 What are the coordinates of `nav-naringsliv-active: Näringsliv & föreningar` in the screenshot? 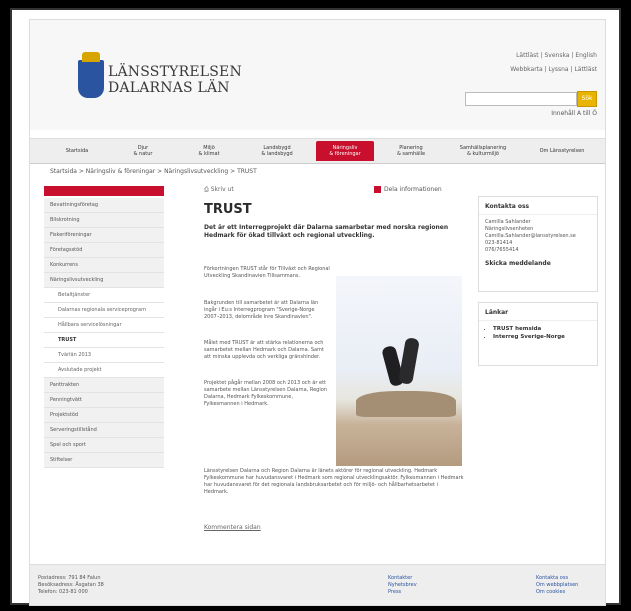 It's located at (345, 151).